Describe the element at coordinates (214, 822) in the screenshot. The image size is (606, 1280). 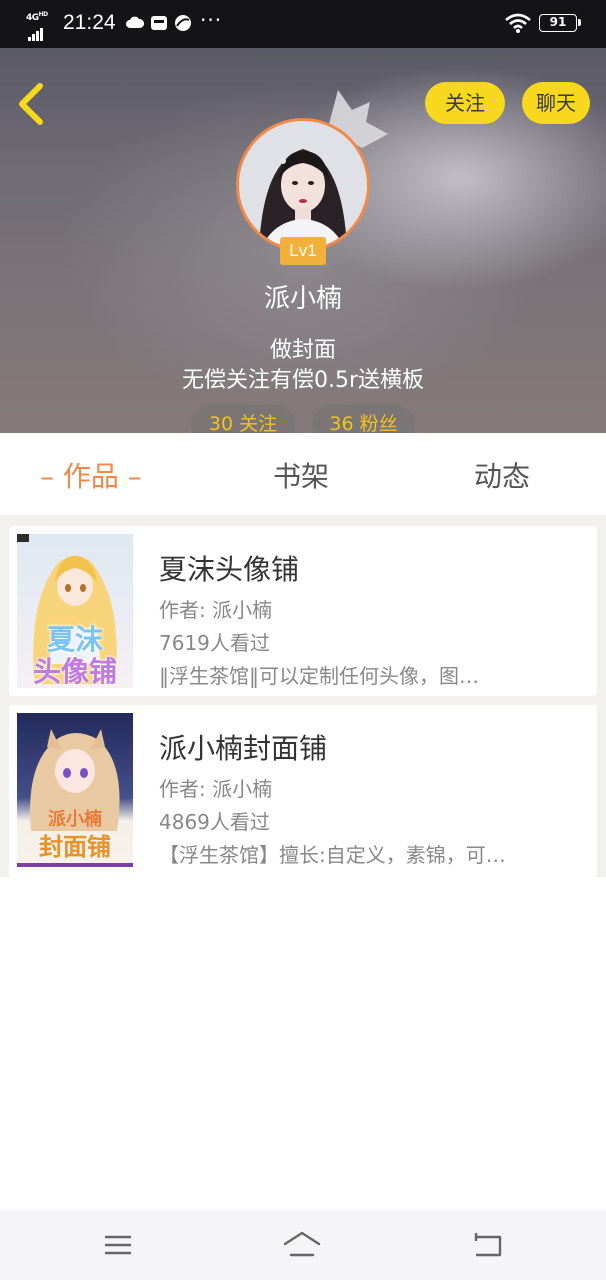
I see `work-view-count: 4869人看过` at that location.